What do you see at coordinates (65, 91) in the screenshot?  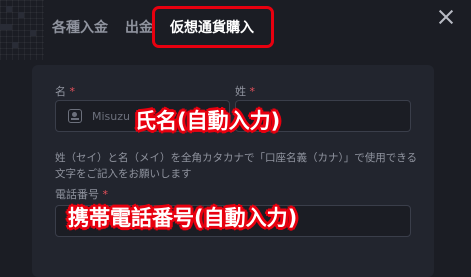 I see `last-name-label: 名 *` at bounding box center [65, 91].